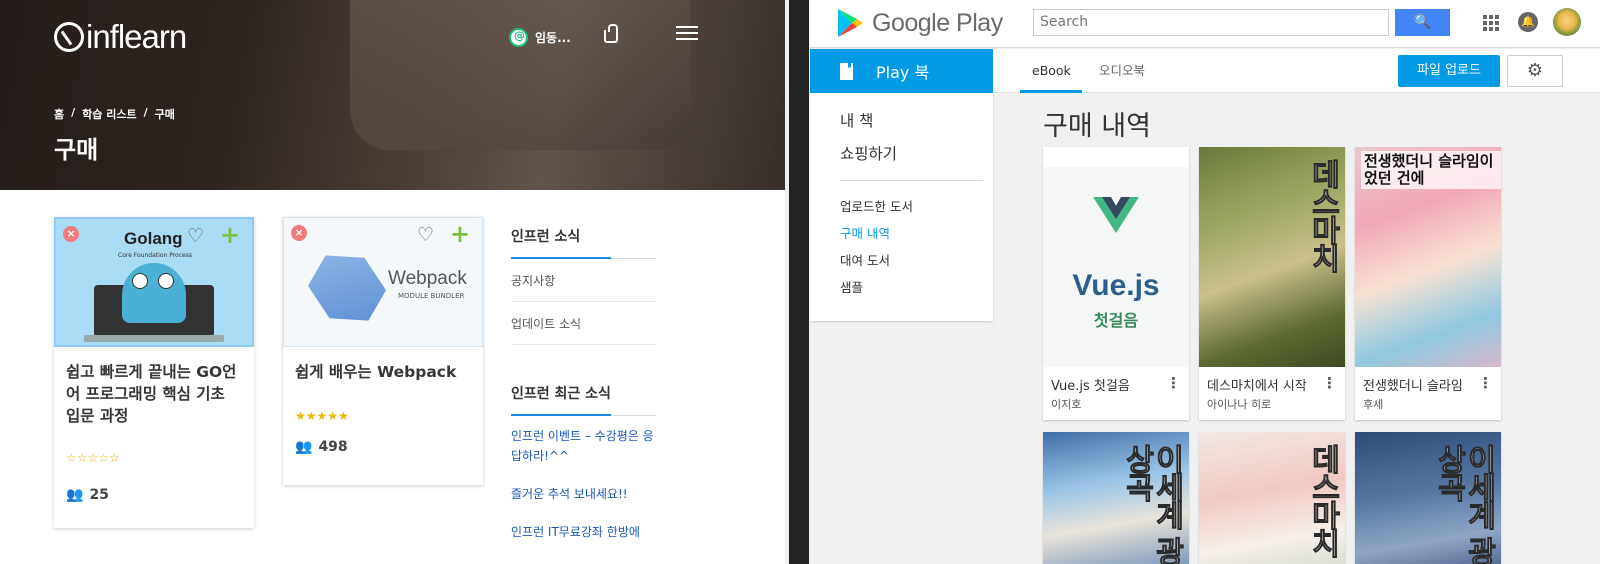 This screenshot has height=564, width=1600. What do you see at coordinates (1097, 126) in the screenshot?
I see `page-heading: 구매 내역` at bounding box center [1097, 126].